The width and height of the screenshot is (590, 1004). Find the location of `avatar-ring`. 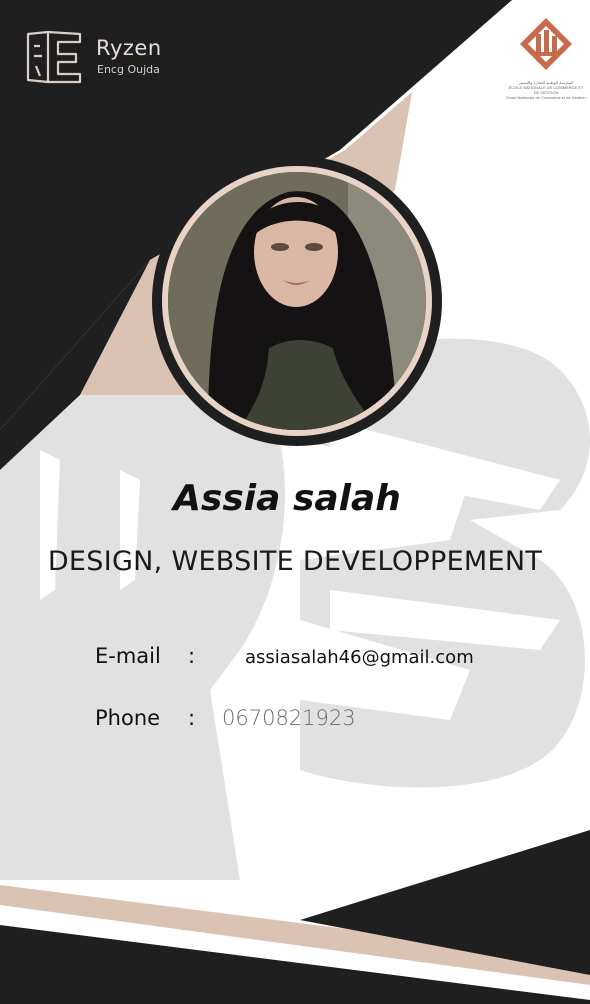

avatar-ring is located at coordinates (297, 301).